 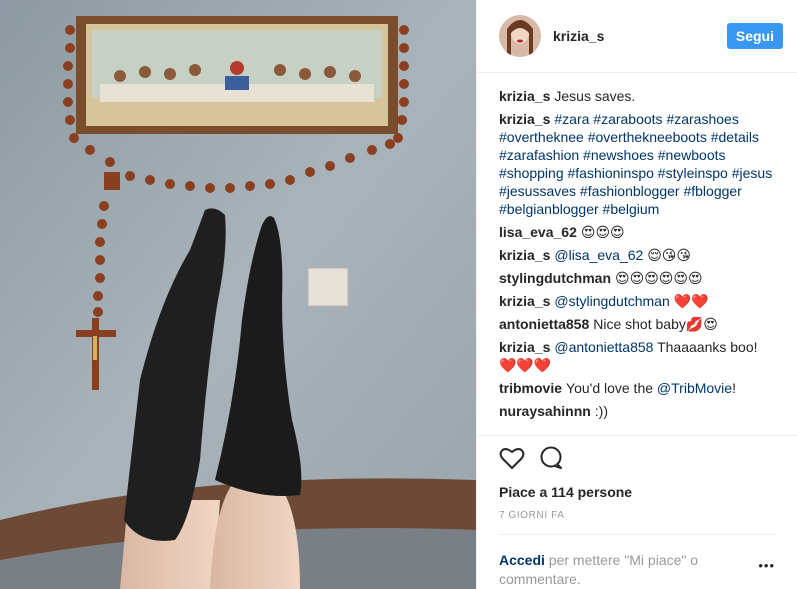 What do you see at coordinates (512, 459) in the screenshot?
I see `heart-icon` at bounding box center [512, 459].